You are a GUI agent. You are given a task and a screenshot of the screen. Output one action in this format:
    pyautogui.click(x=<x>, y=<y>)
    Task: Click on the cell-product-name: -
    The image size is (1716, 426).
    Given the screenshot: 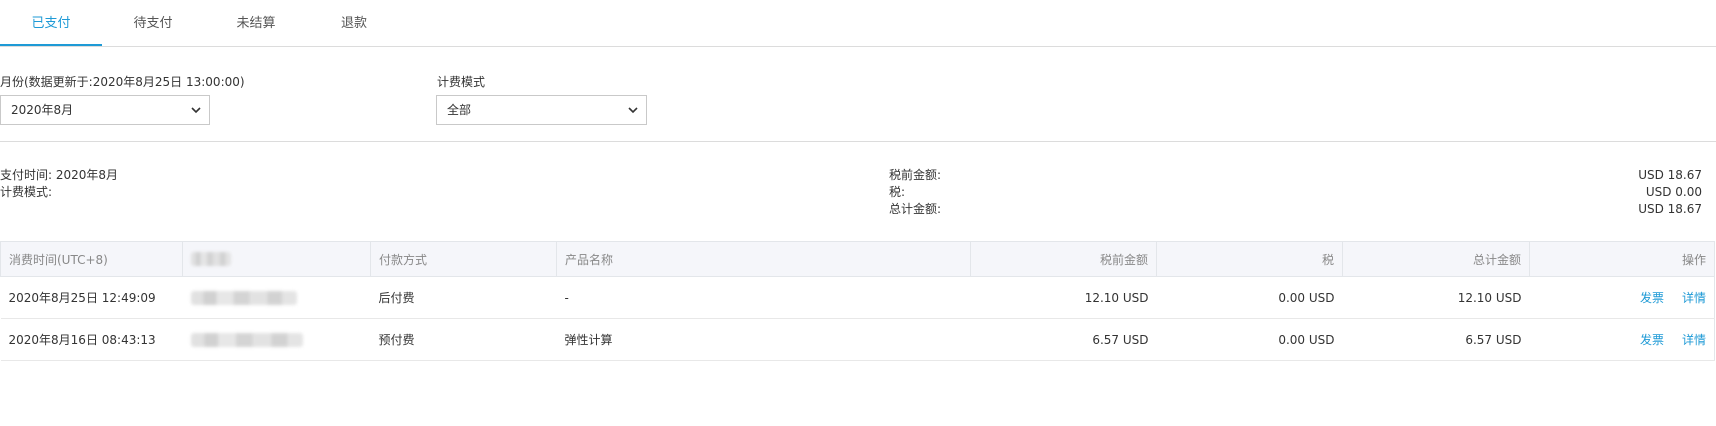 What is the action you would take?
    pyautogui.click(x=763, y=297)
    